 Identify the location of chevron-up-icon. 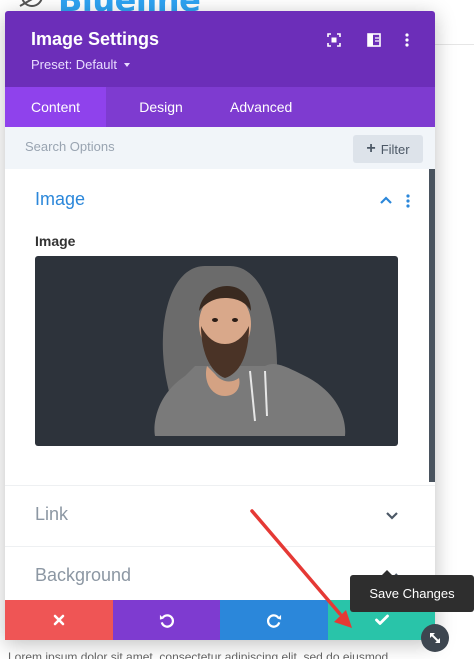
(386, 200).